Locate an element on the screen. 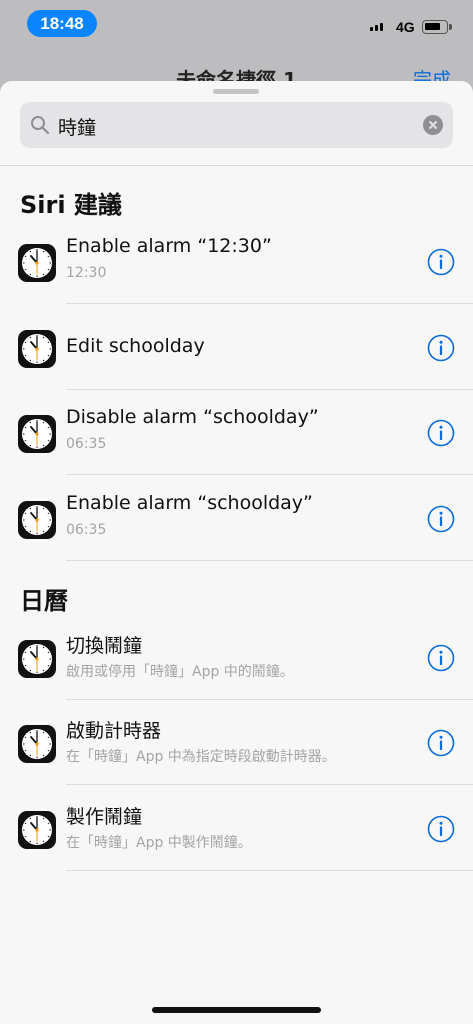 This screenshot has height=1024, width=473. action-title: 啟動計時器 is located at coordinates (114, 731).